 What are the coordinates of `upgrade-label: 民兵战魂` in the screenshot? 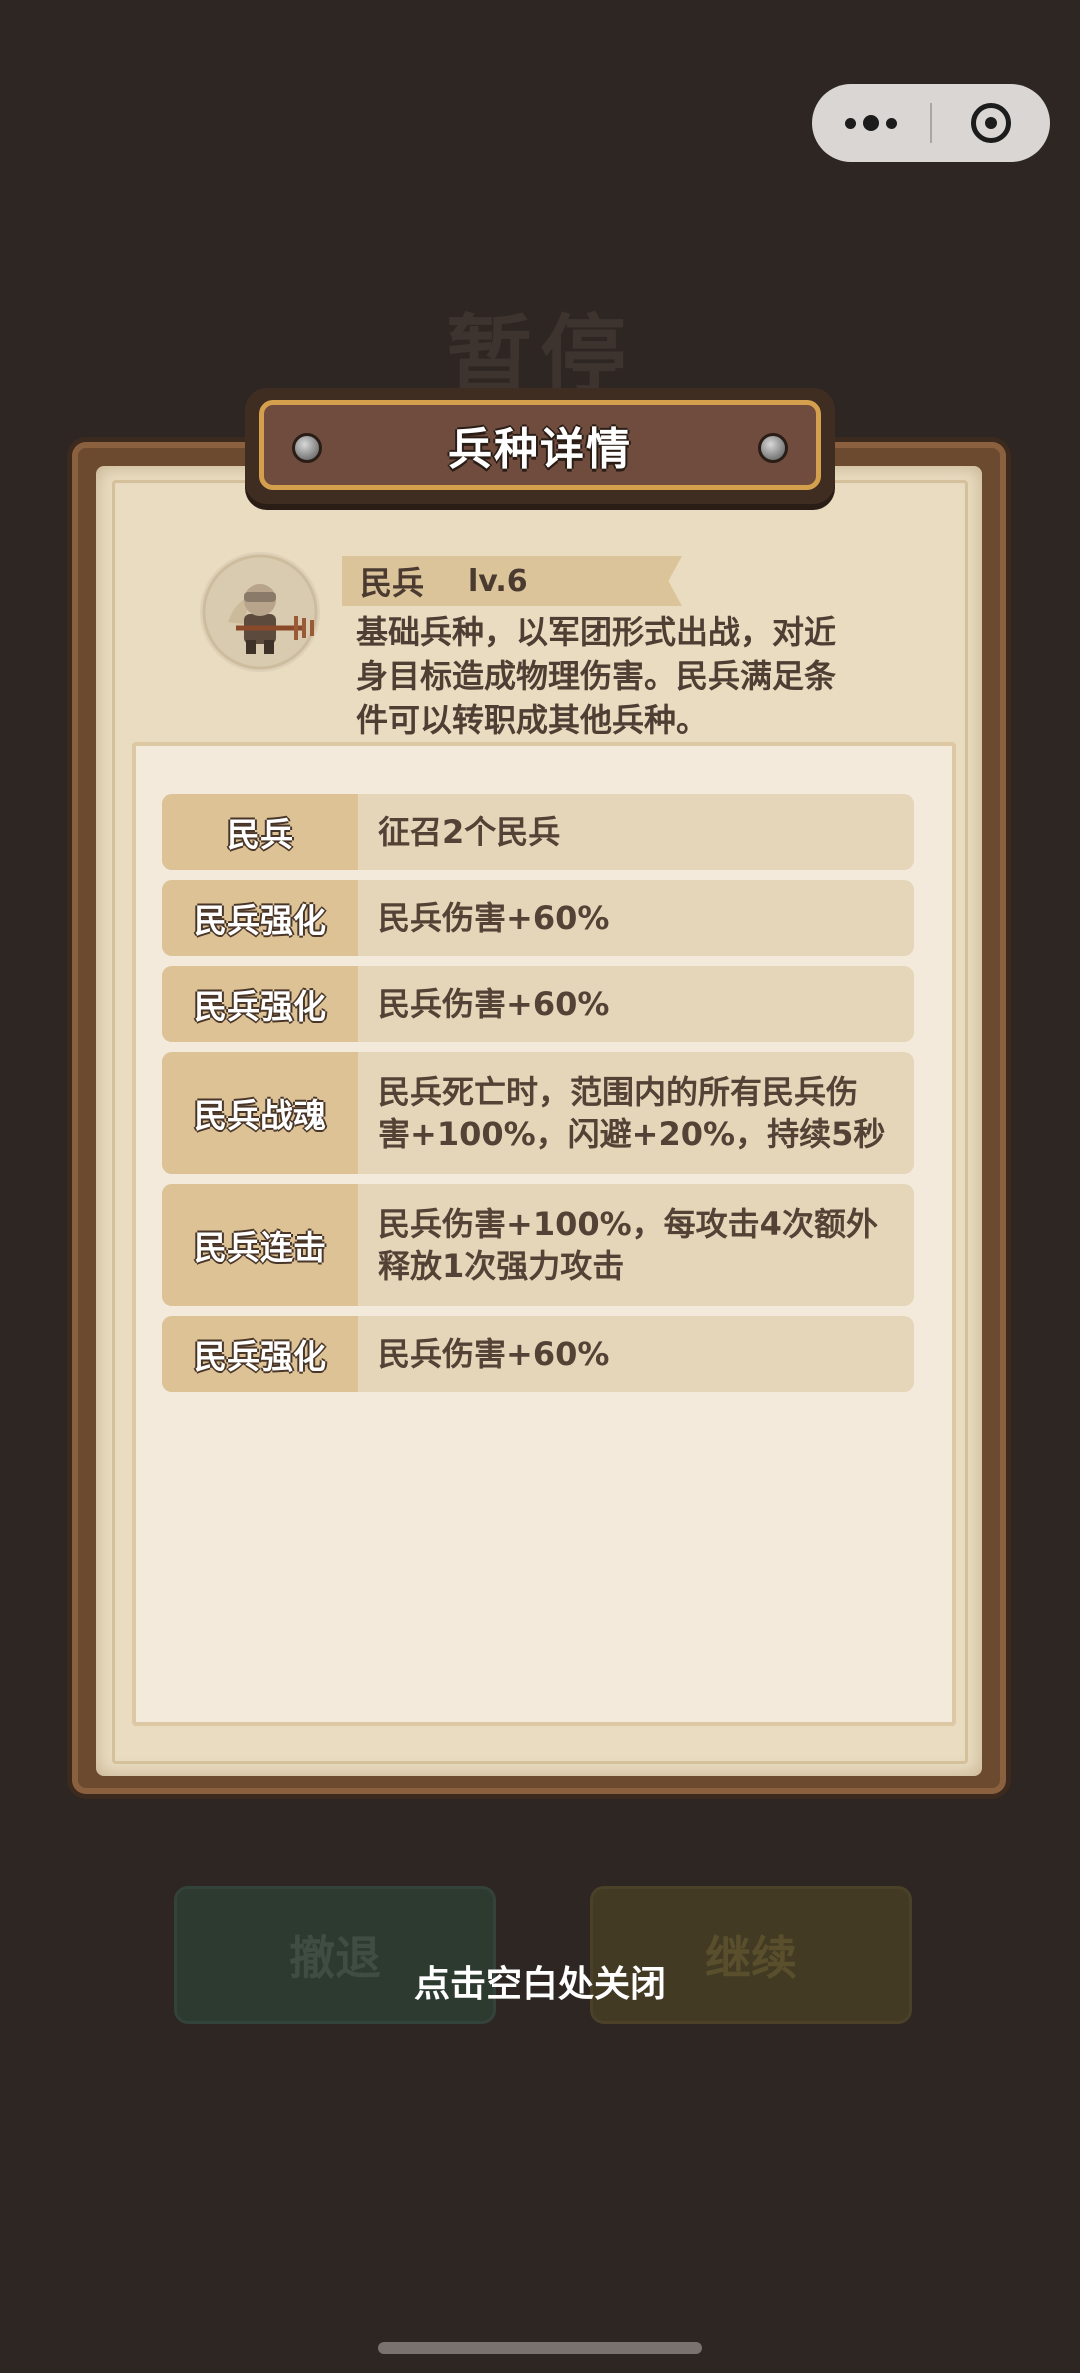 It's located at (260, 1113).